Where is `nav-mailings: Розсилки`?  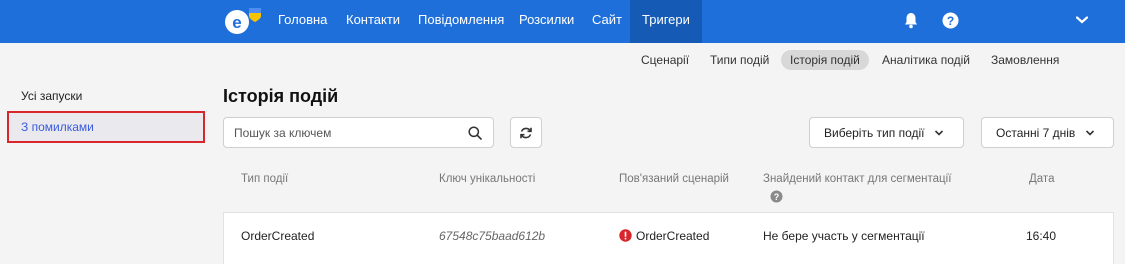 nav-mailings: Розсилки is located at coordinates (546, 21).